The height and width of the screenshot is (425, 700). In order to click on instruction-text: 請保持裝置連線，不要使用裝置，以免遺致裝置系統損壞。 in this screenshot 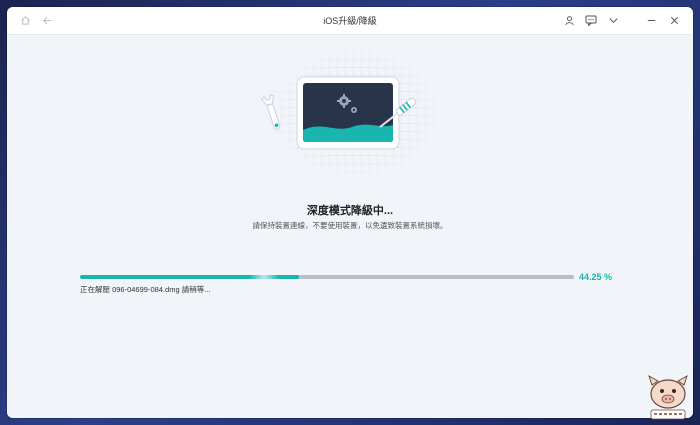, I will do `click(350, 225)`.